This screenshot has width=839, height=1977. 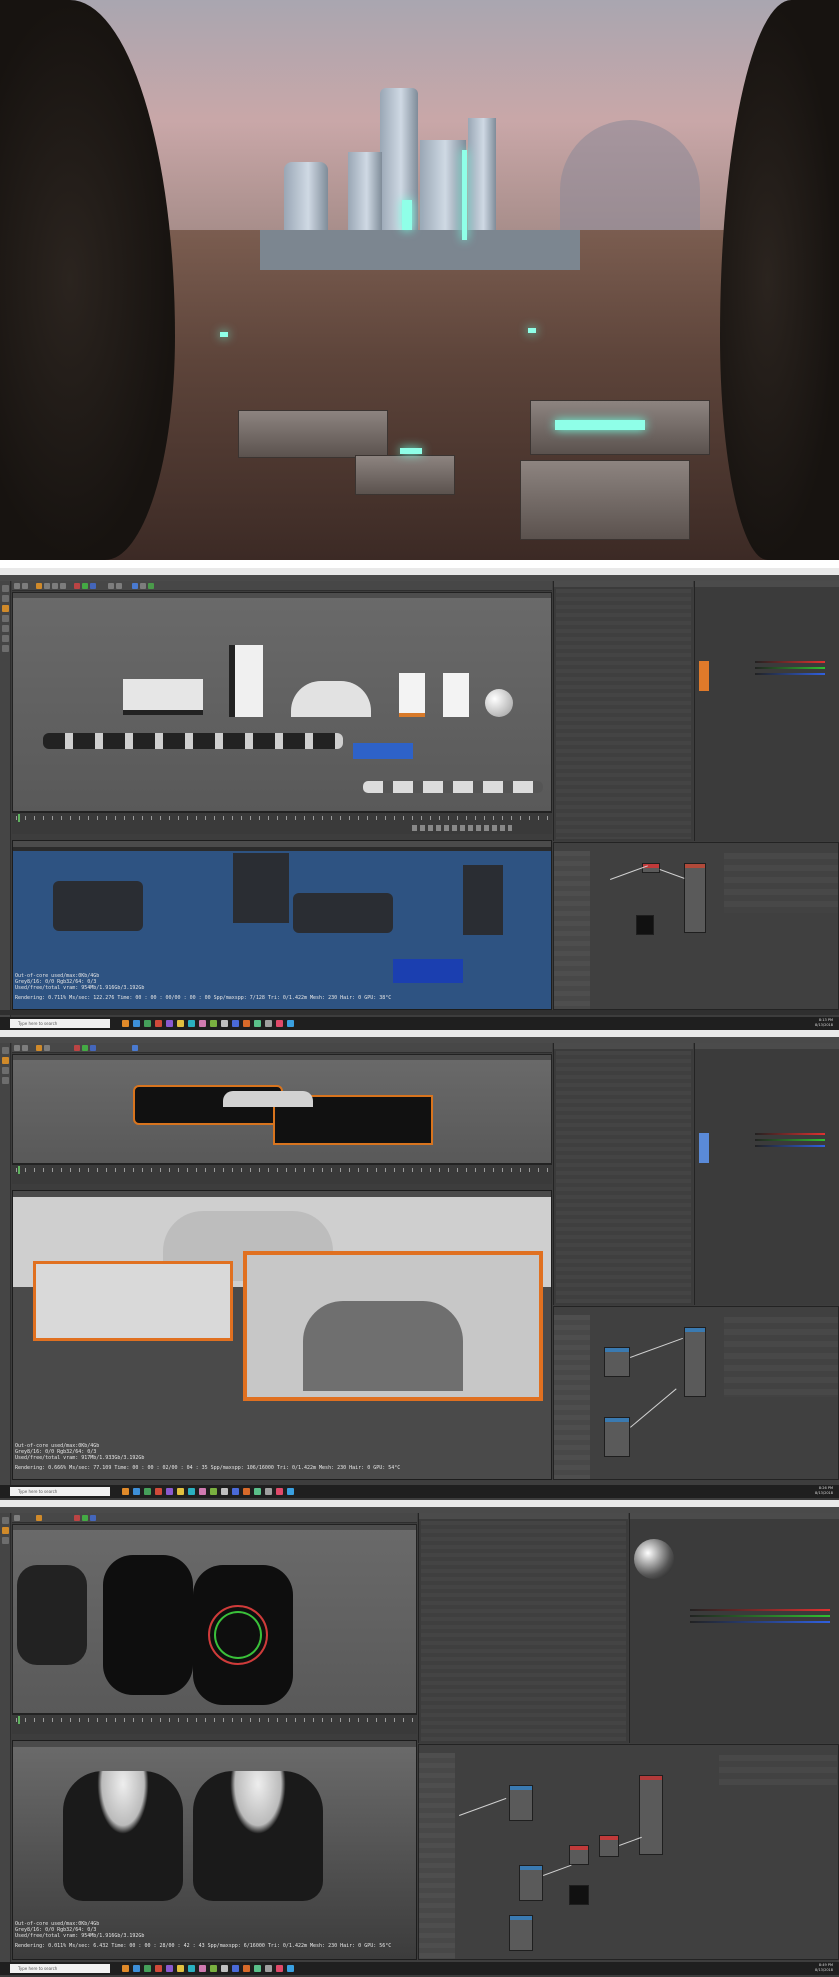 What do you see at coordinates (25, 586) in the screenshot?
I see `redo-icon` at bounding box center [25, 586].